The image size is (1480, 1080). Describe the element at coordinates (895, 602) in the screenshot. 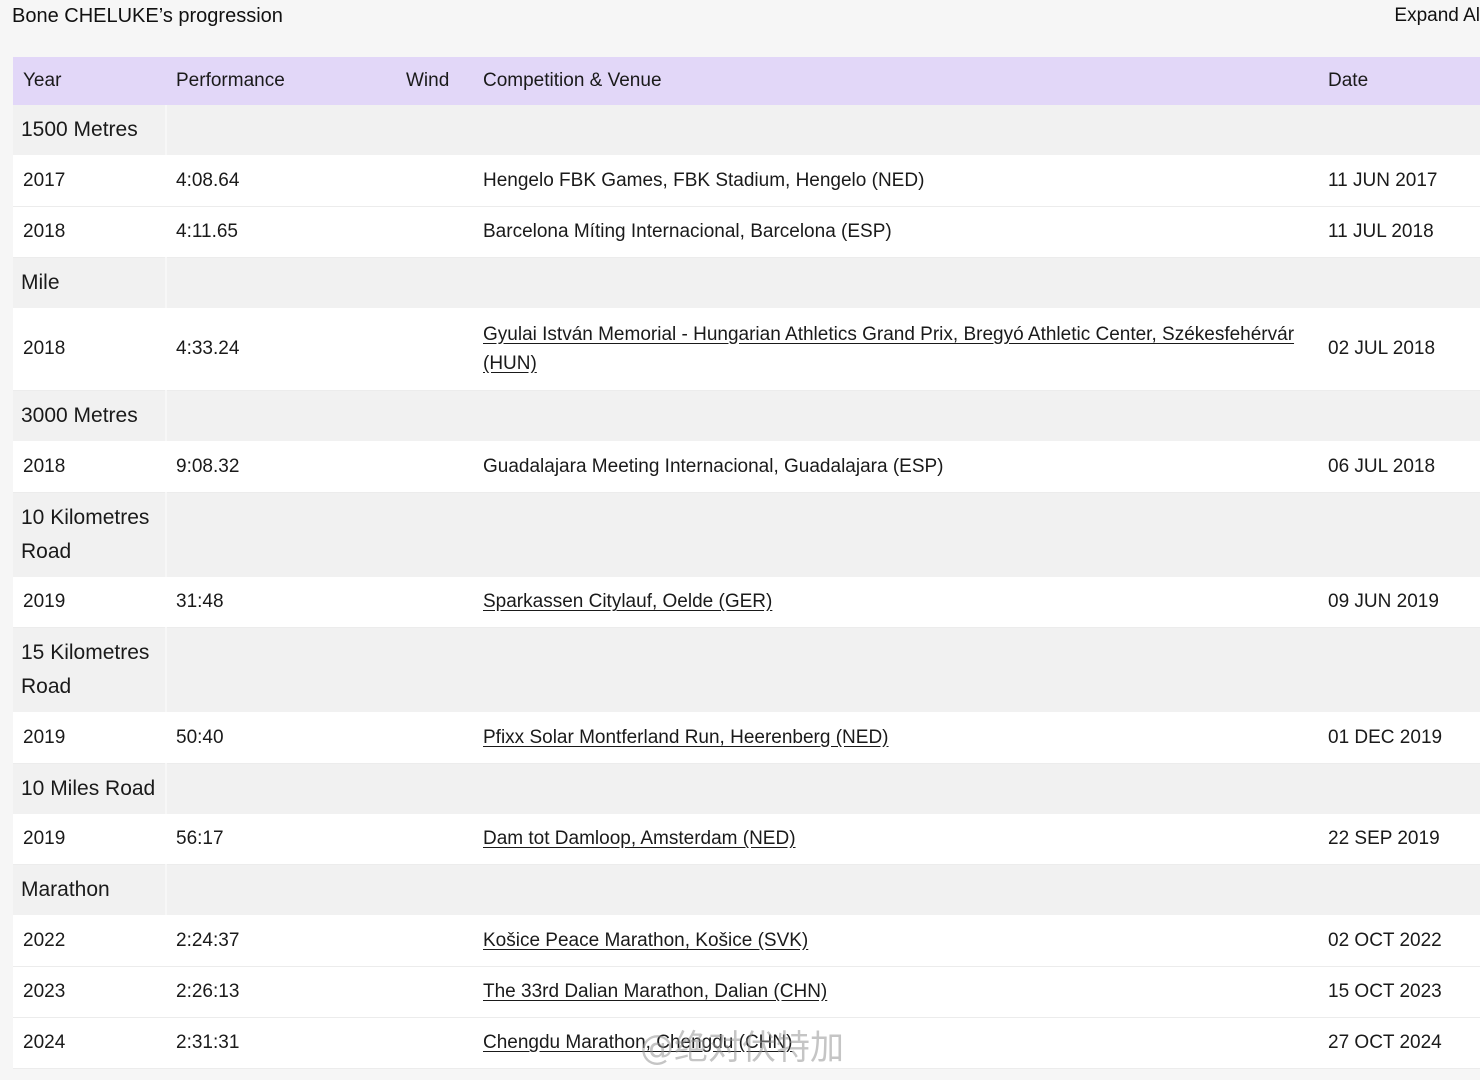

I see `venue-cell: Sparkassen Citylauf, Oelde (GER)` at that location.